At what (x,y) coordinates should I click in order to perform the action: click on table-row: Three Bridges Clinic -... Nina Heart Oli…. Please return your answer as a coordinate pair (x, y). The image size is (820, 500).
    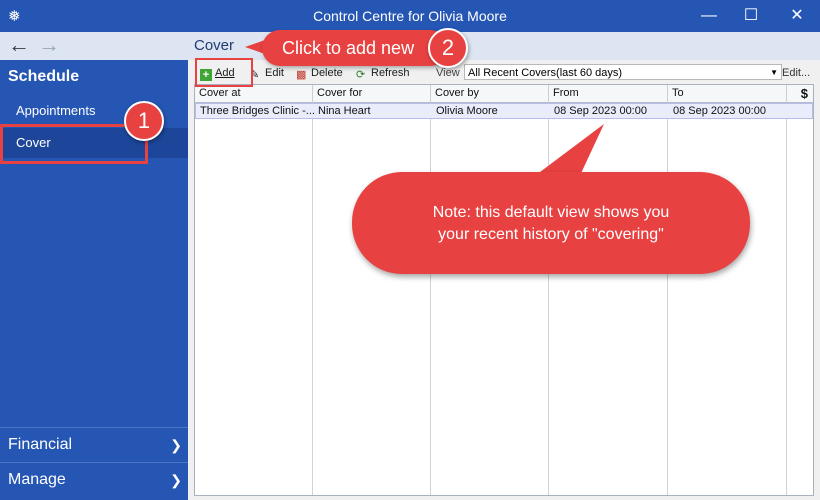
    Looking at the image, I should click on (504, 111).